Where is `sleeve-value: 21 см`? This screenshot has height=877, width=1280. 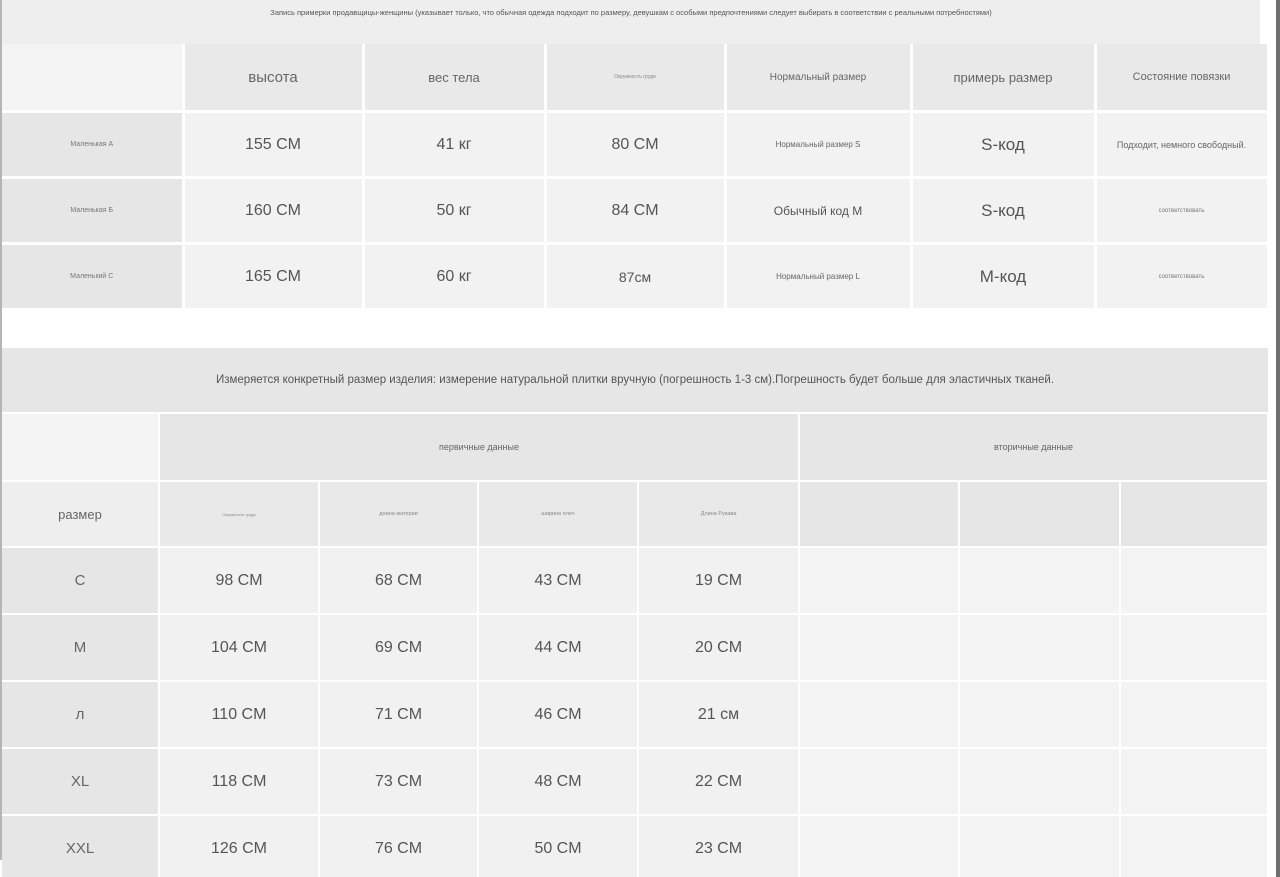 sleeve-value: 21 см is located at coordinates (719, 715).